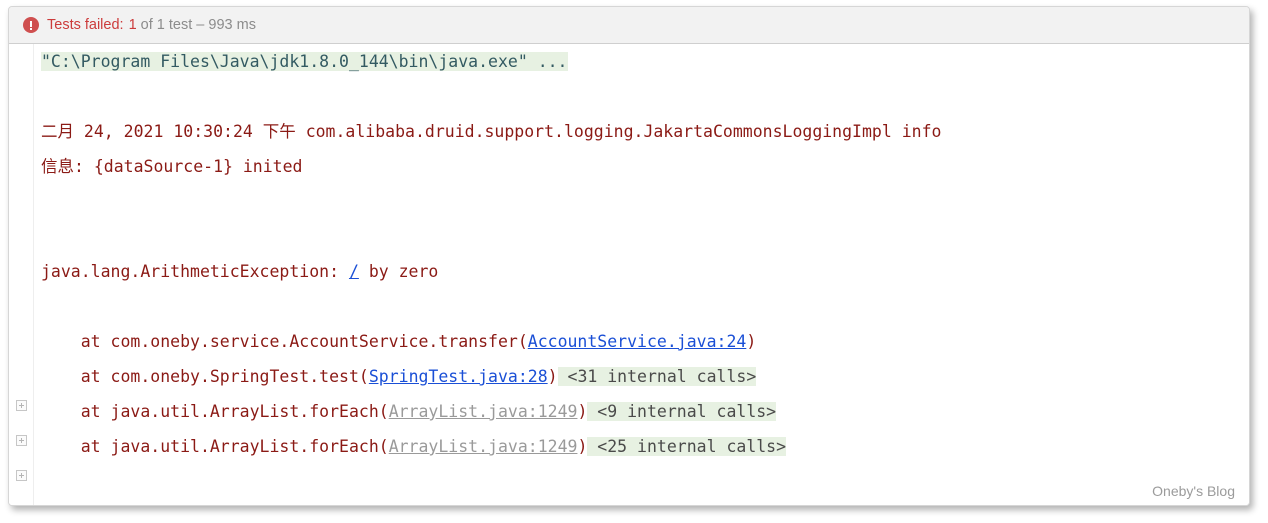  I want to click on log-message-text: 信息: {dataSource-1} inited, so click(172, 166).